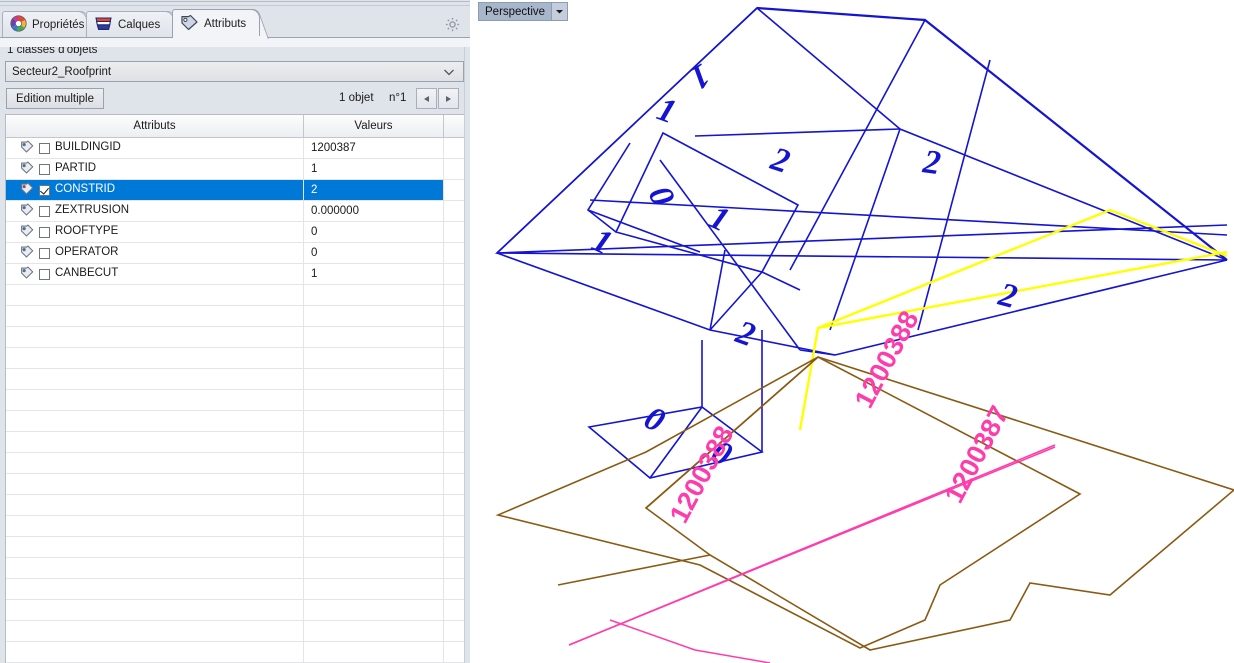 The height and width of the screenshot is (663, 1234). I want to click on table-row: BUILDINGID 1200387, so click(235, 148).